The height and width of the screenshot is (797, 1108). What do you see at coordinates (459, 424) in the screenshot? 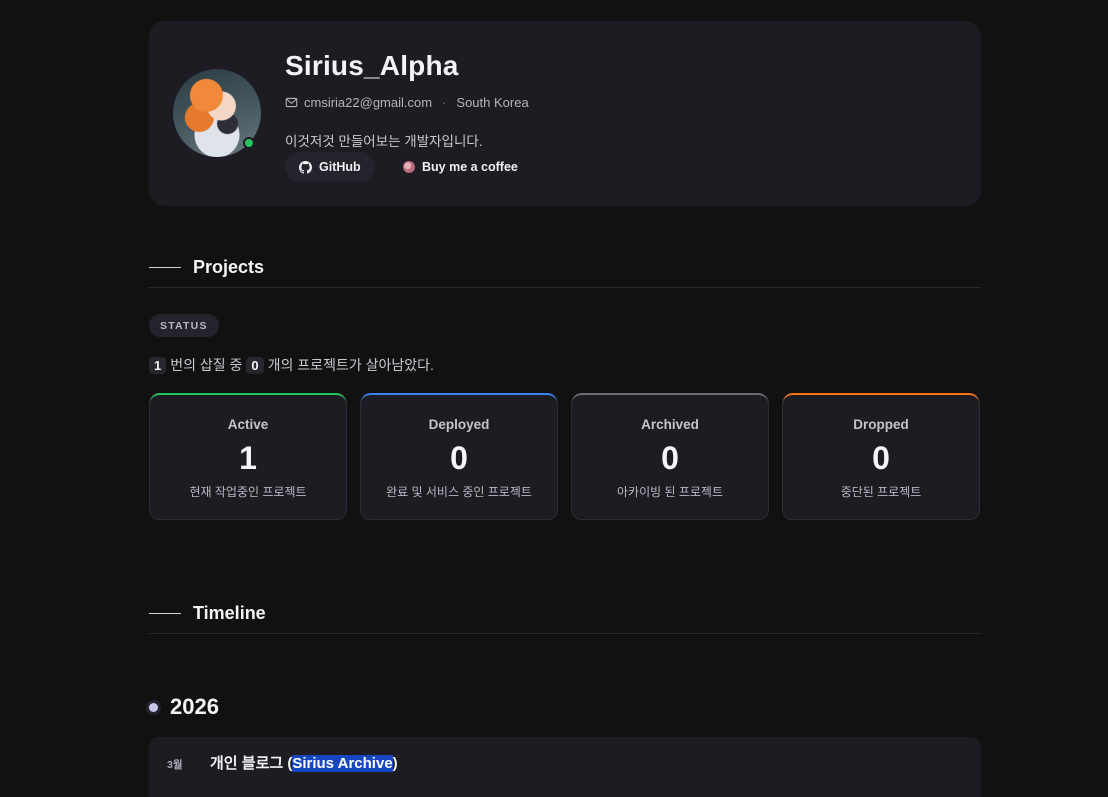
I see `card-label: Deployed` at bounding box center [459, 424].